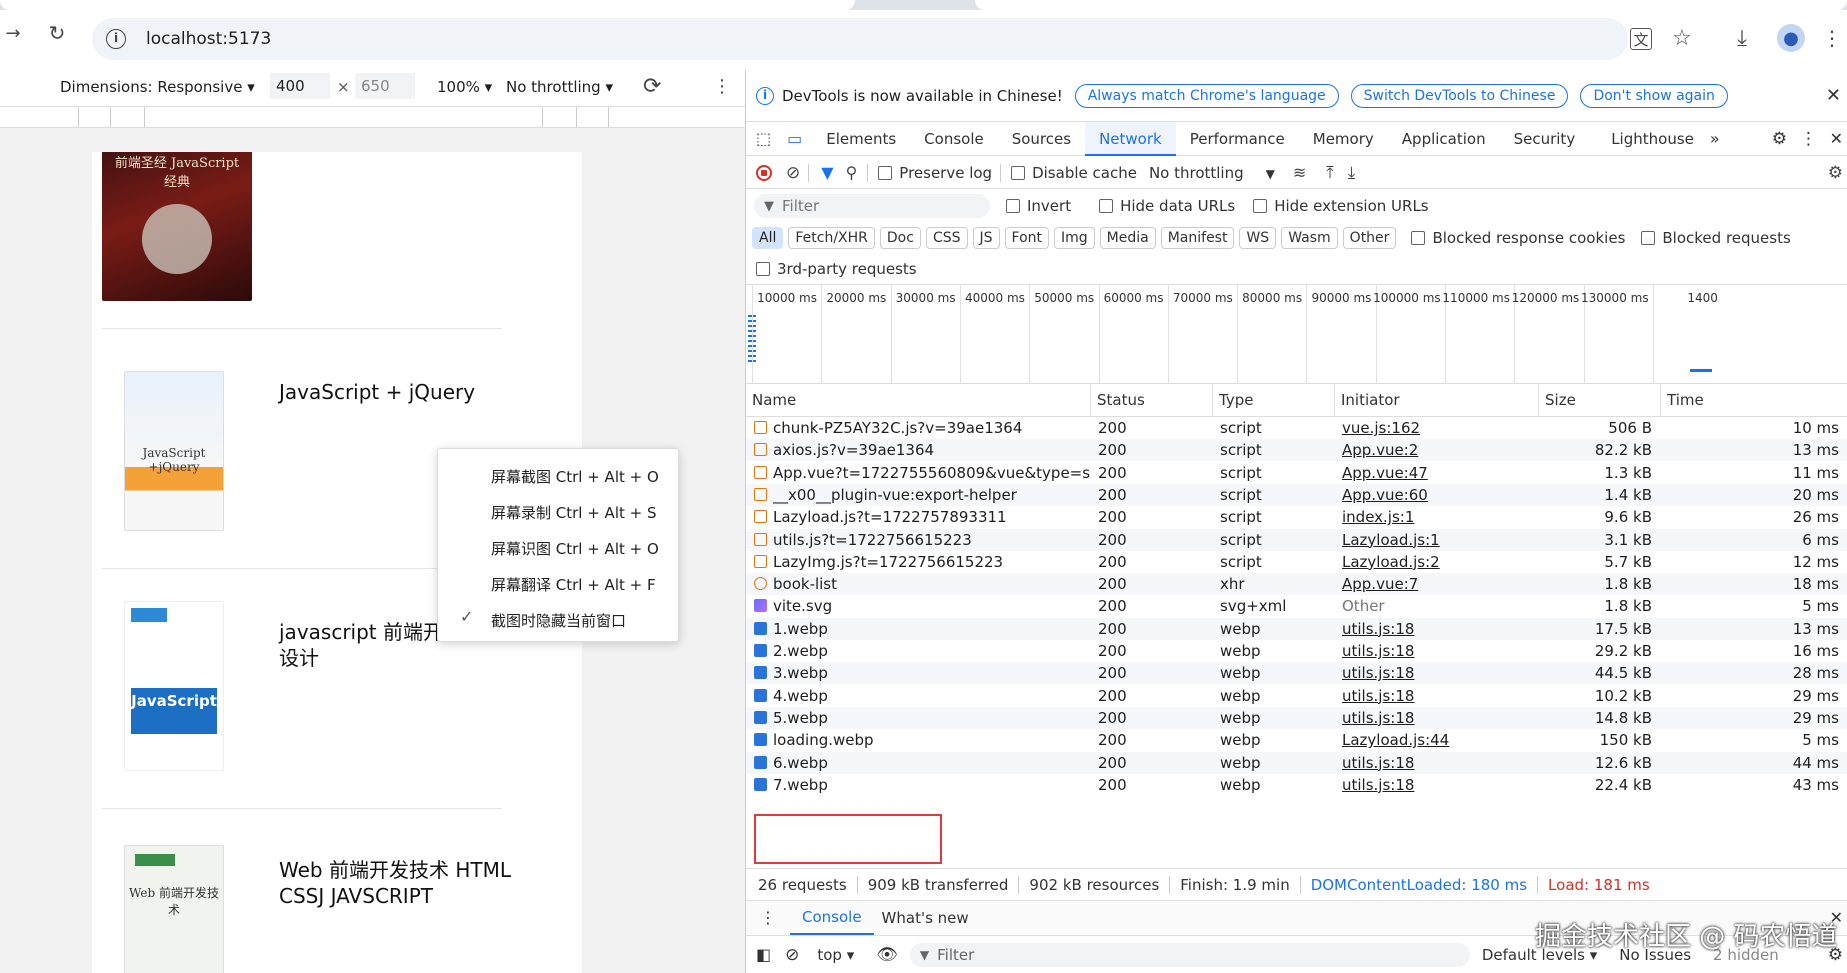 The height and width of the screenshot is (973, 1847). What do you see at coordinates (1391, 540) in the screenshot?
I see `request-initiator: Lazyload.js:1` at bounding box center [1391, 540].